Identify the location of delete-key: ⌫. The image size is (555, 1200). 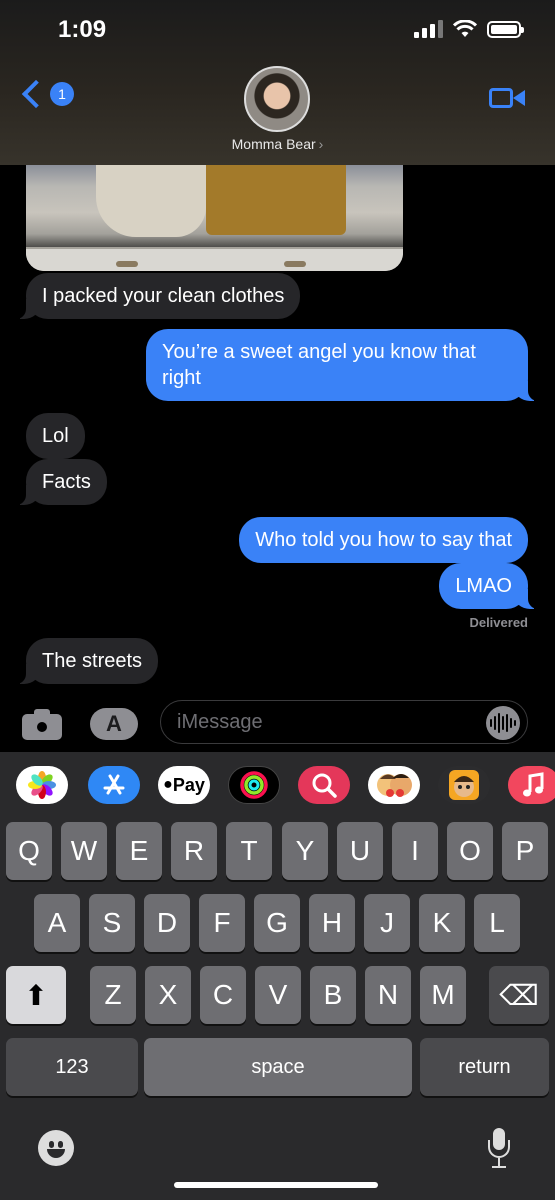
(519, 995).